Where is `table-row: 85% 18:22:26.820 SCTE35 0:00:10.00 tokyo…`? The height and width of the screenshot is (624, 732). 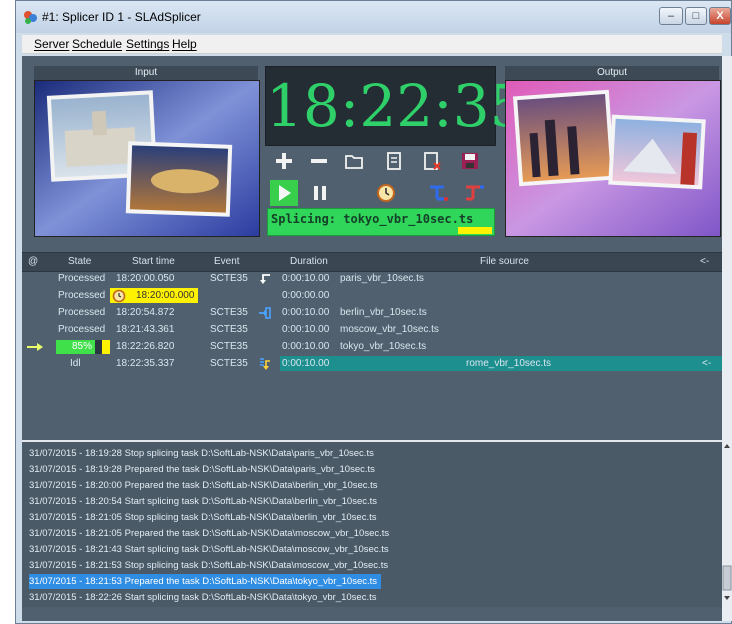
table-row: 85% 18:22:26.820 SCTE35 0:00:10.00 tokyo… is located at coordinates (372, 347).